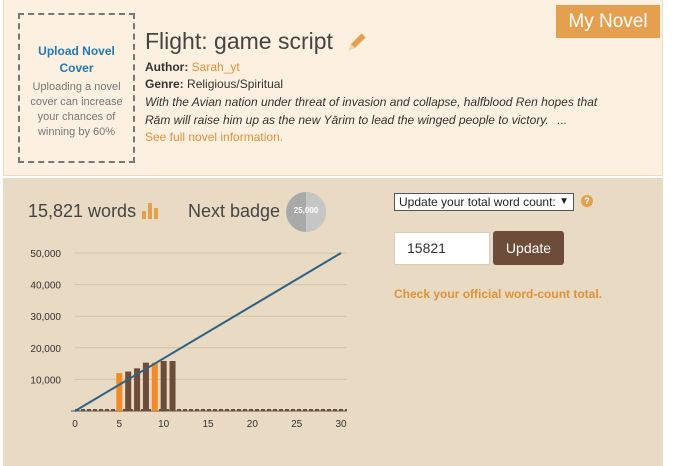 Image resolution: width=673 pixels, height=466 pixels. I want to click on my-novel-tab: My Novel, so click(608, 21).